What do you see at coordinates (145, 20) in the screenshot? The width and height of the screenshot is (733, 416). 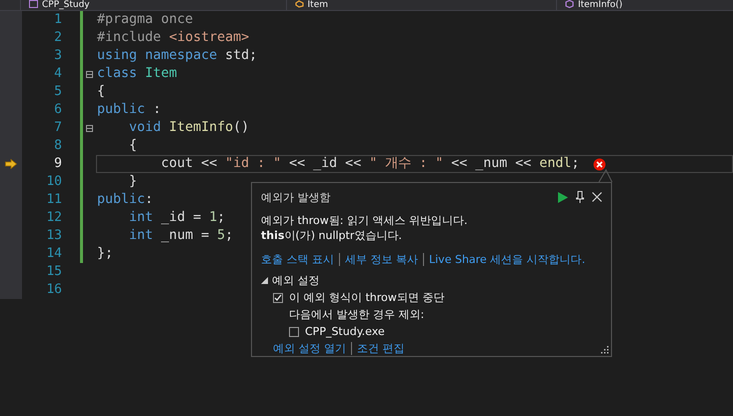 I see `code-line: #pragma once` at bounding box center [145, 20].